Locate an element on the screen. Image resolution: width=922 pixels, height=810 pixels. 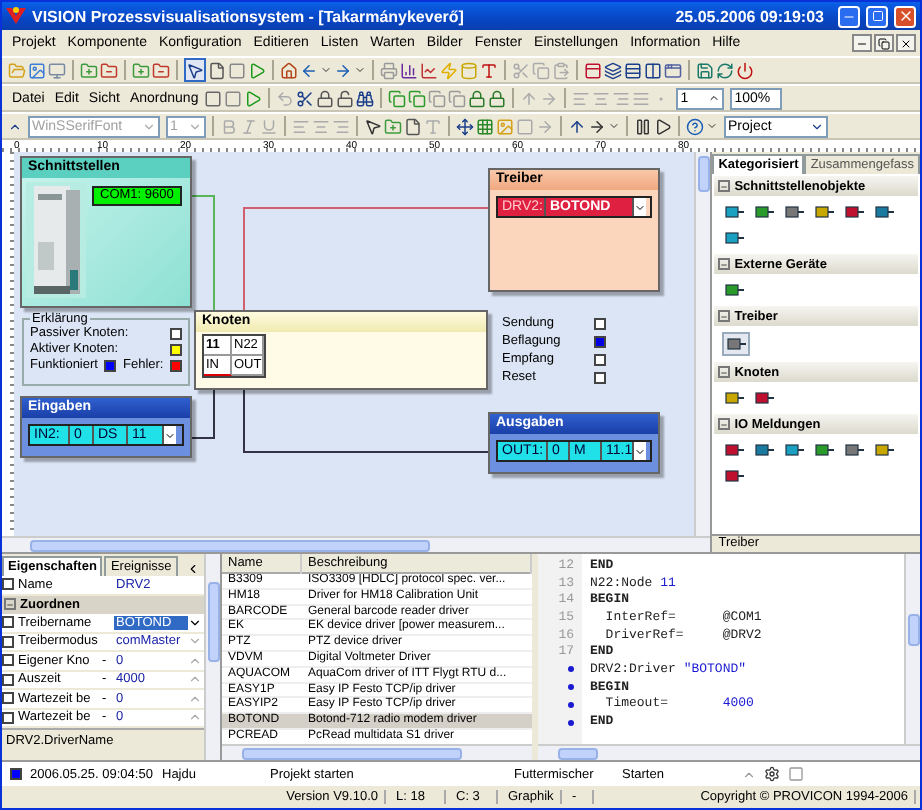
close-button is located at coordinates (906, 43).